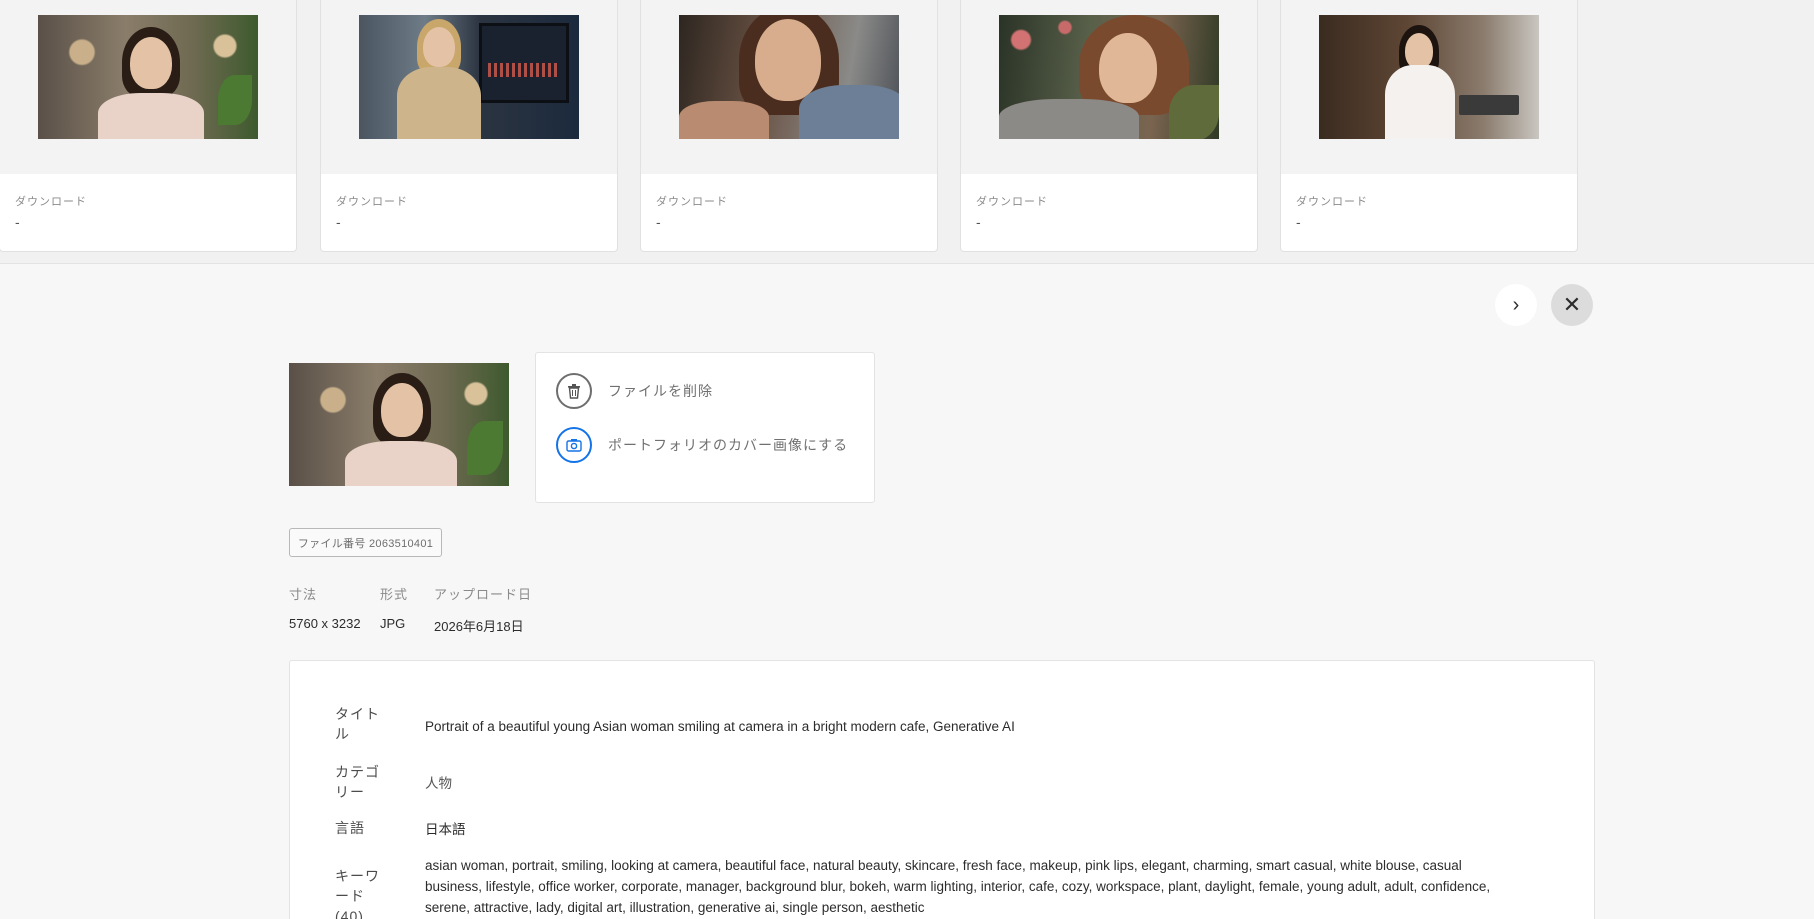 The height and width of the screenshot is (919, 1814). Describe the element at coordinates (357, 724) in the screenshot. I see `title-label: タイトル` at that location.